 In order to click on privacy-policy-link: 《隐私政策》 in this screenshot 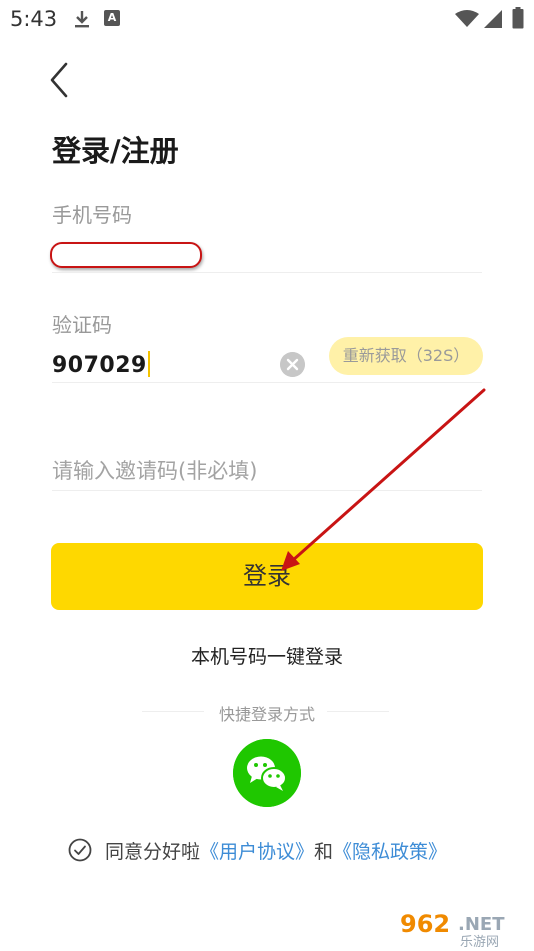, I will do `click(390, 852)`.